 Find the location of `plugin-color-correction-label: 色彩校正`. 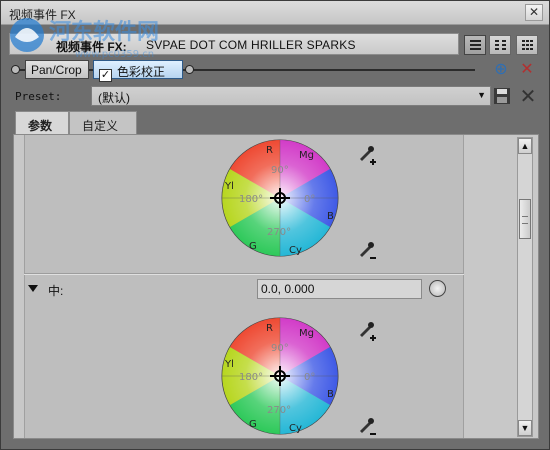

plugin-color-correction-label: 色彩校正 is located at coordinates (141, 72).